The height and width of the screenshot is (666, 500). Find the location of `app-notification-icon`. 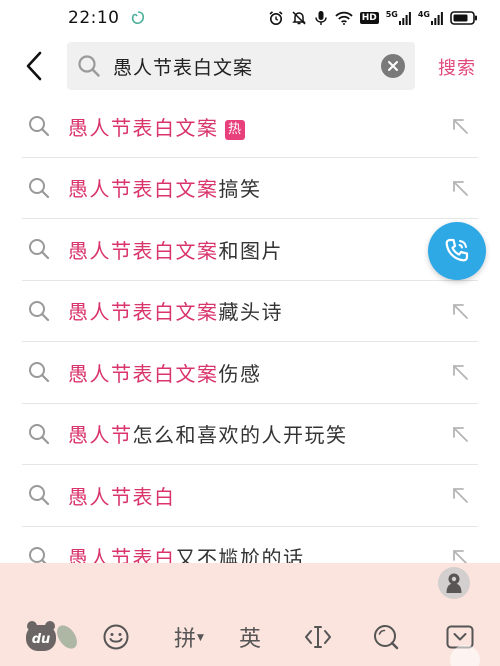

app-notification-icon is located at coordinates (137, 18).